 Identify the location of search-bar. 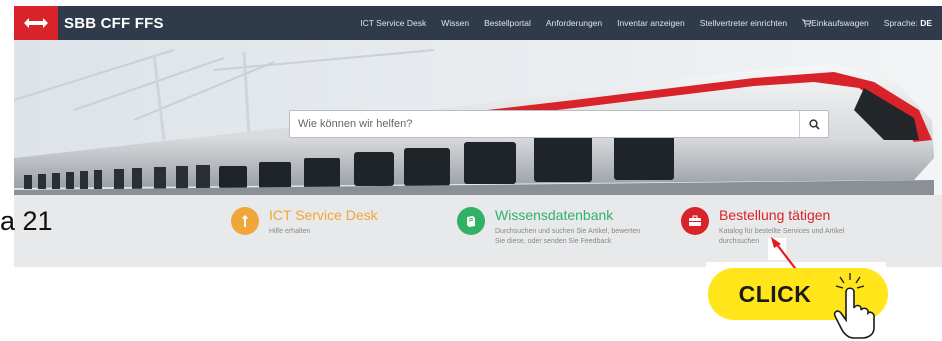
(559, 124).